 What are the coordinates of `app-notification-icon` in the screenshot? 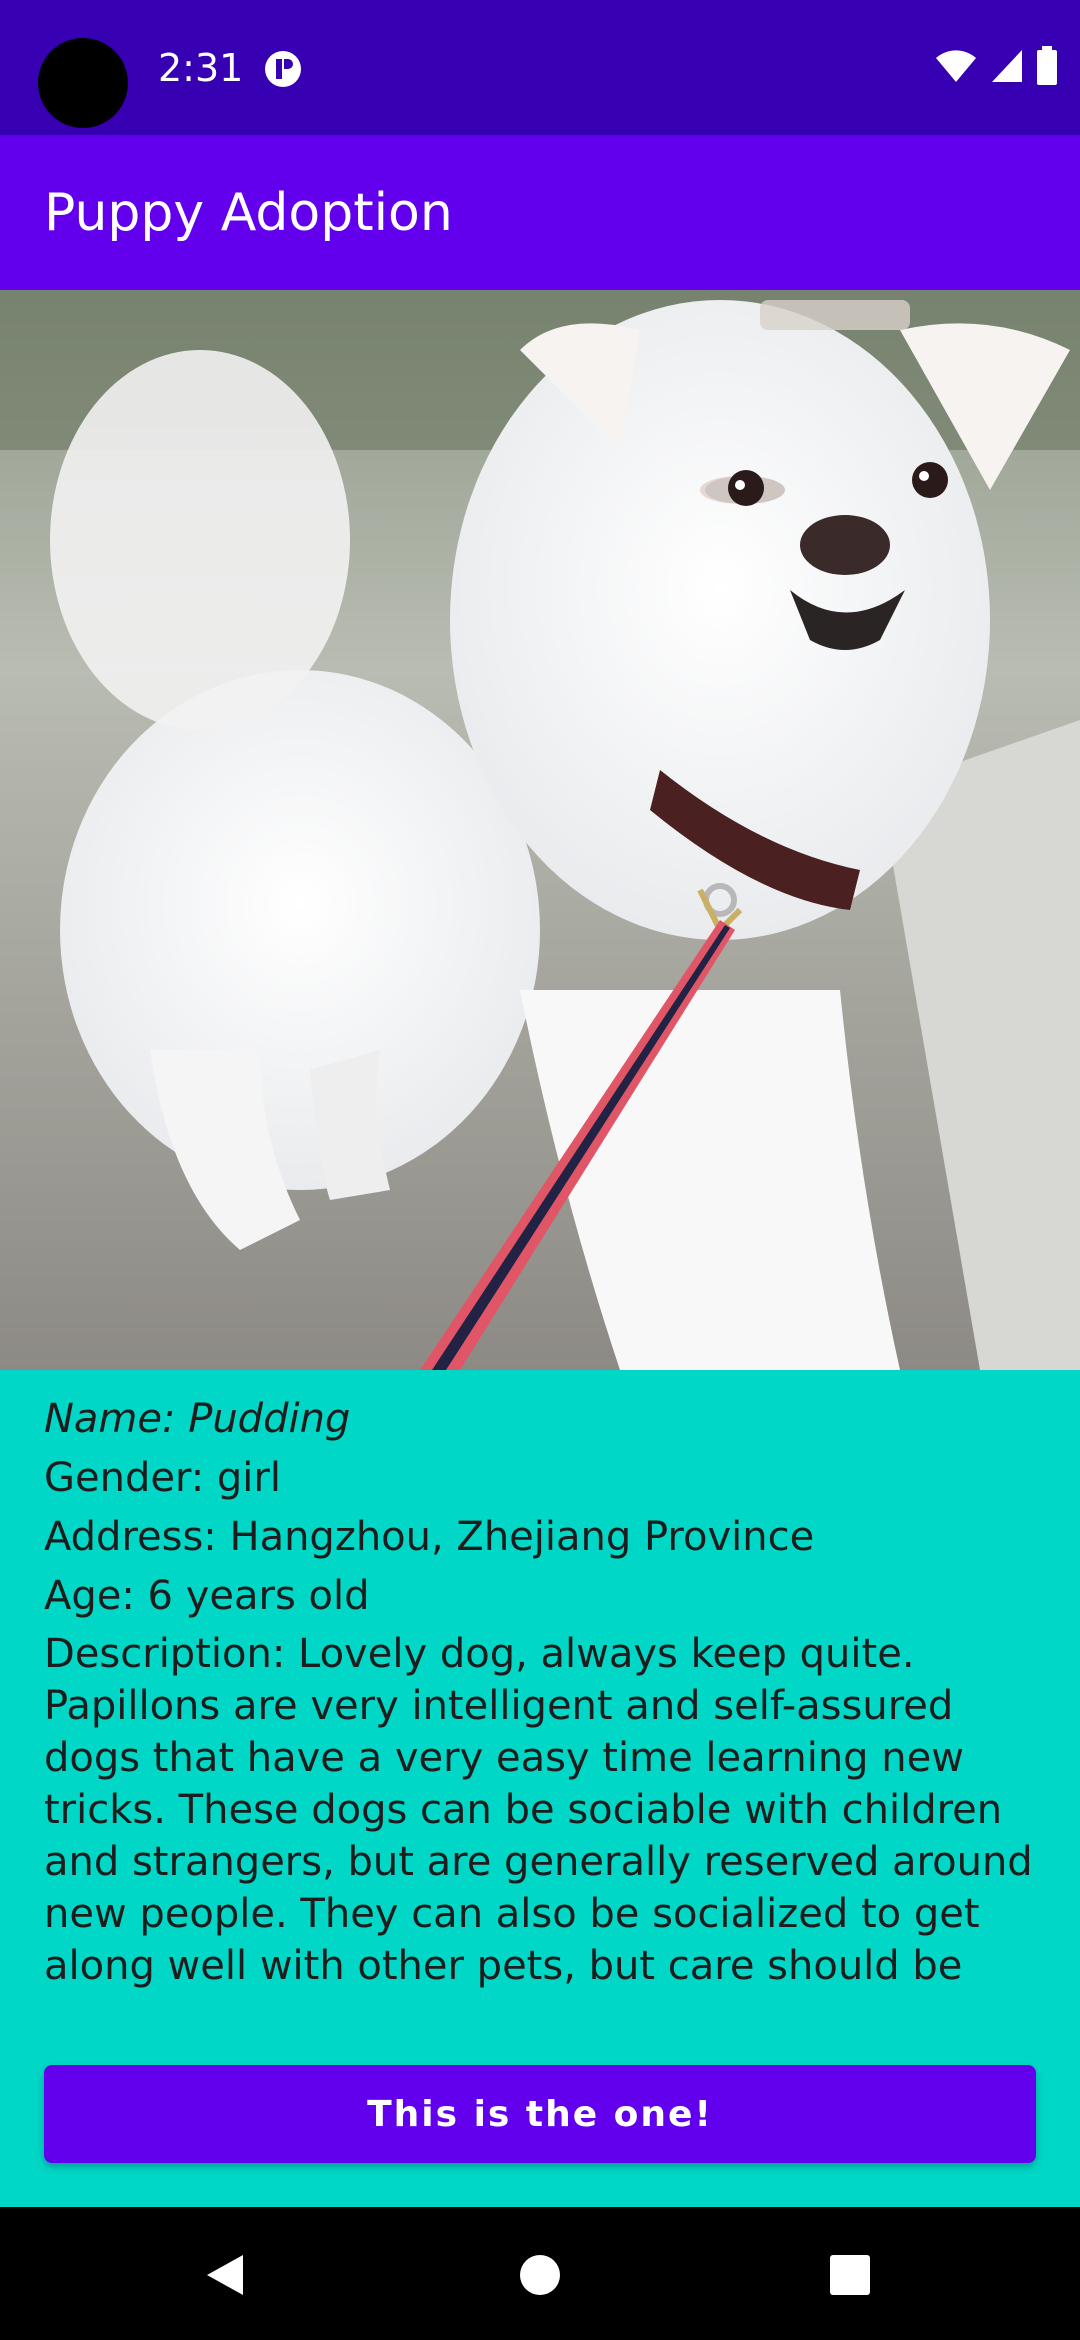 It's located at (283, 69).